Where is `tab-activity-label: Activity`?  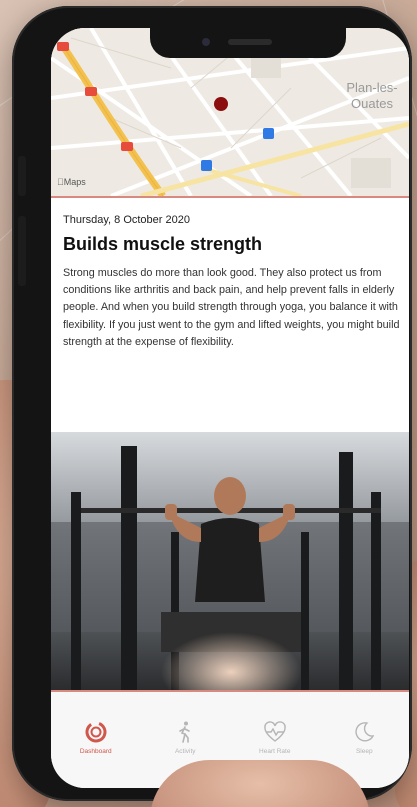 tab-activity-label: Activity is located at coordinates (185, 751).